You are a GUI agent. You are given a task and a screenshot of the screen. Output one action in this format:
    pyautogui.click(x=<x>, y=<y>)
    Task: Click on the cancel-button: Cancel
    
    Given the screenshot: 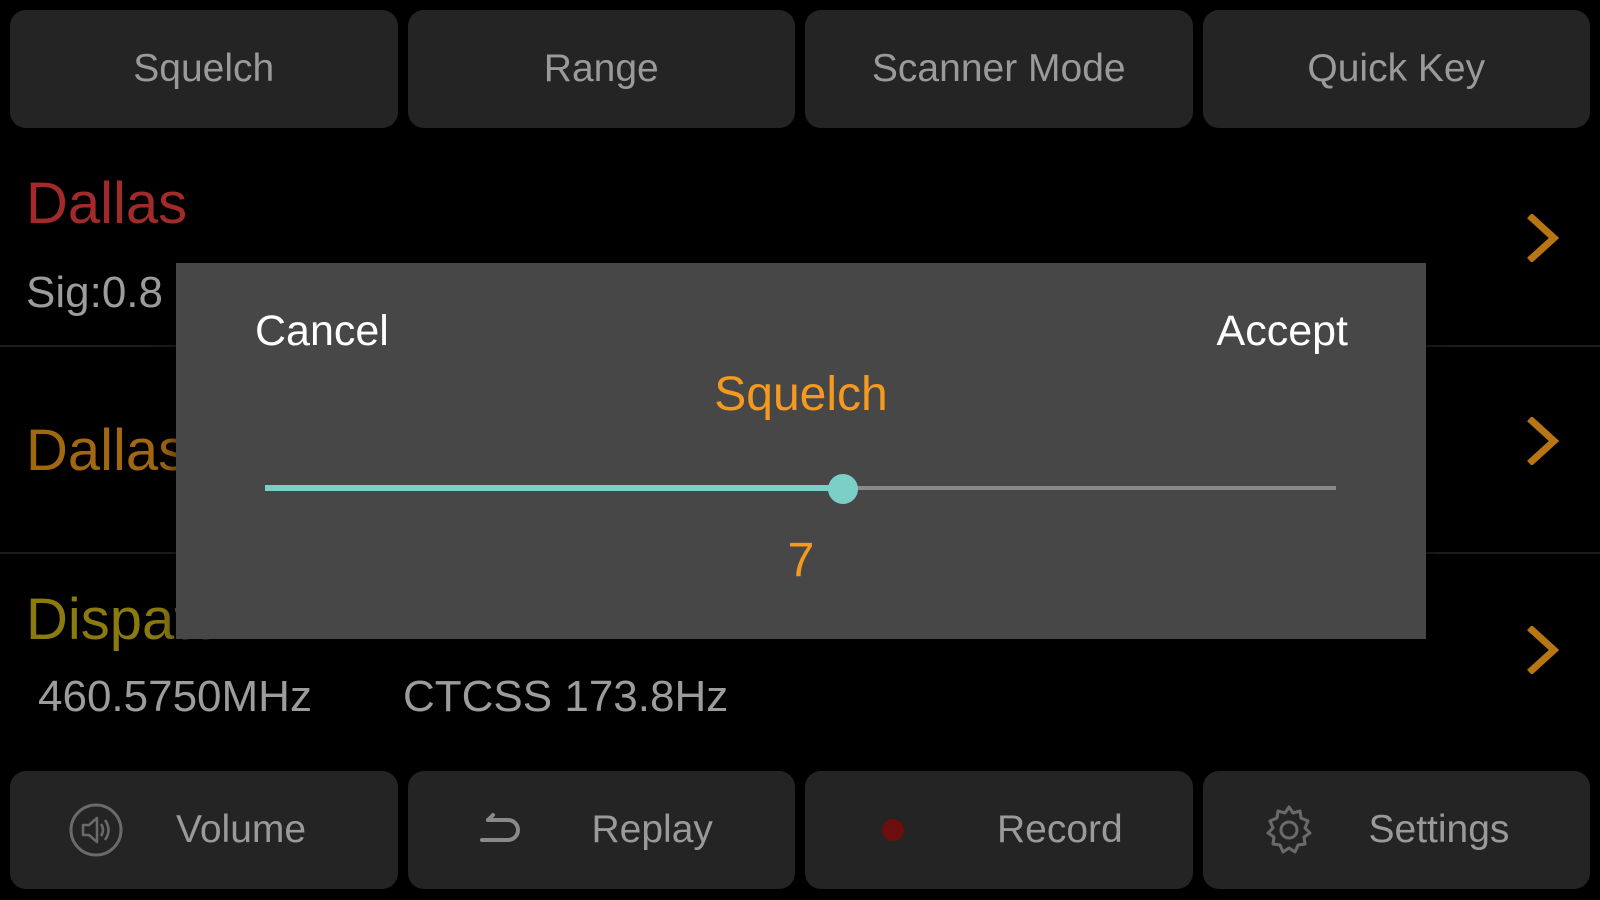 What is the action you would take?
    pyautogui.click(x=322, y=331)
    